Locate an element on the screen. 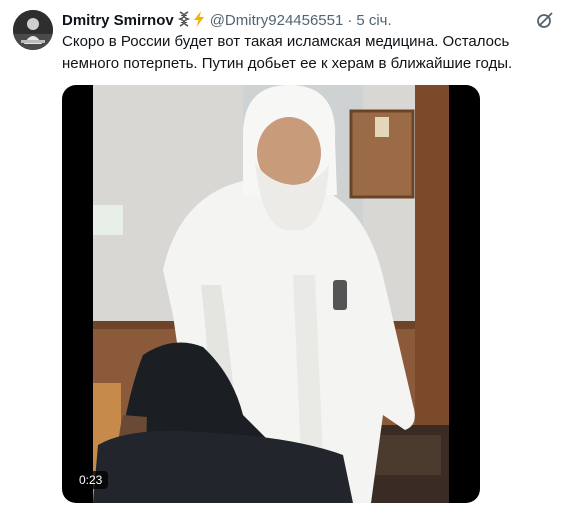 This screenshot has height=514, width=575. author-name: Dmitry Smirnov is located at coordinates (118, 20).